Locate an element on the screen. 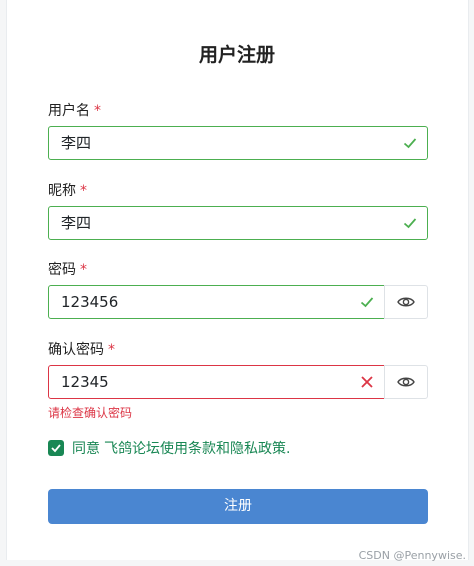  nickname-input: 李四 is located at coordinates (238, 223).